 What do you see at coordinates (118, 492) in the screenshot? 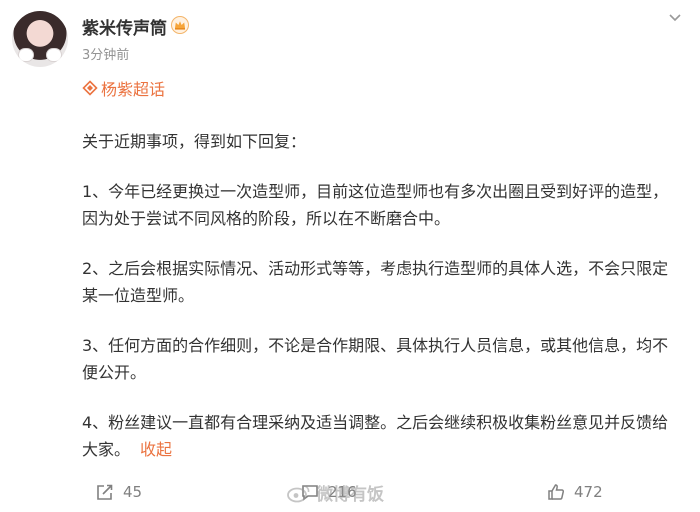
I see `share-button: 45` at bounding box center [118, 492].